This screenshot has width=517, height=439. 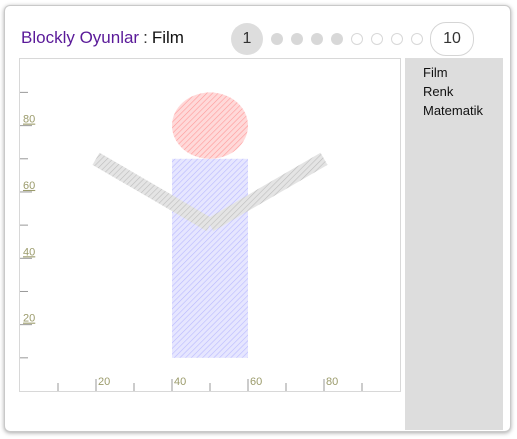 What do you see at coordinates (347, 39) in the screenshot?
I see `level-dots` at bounding box center [347, 39].